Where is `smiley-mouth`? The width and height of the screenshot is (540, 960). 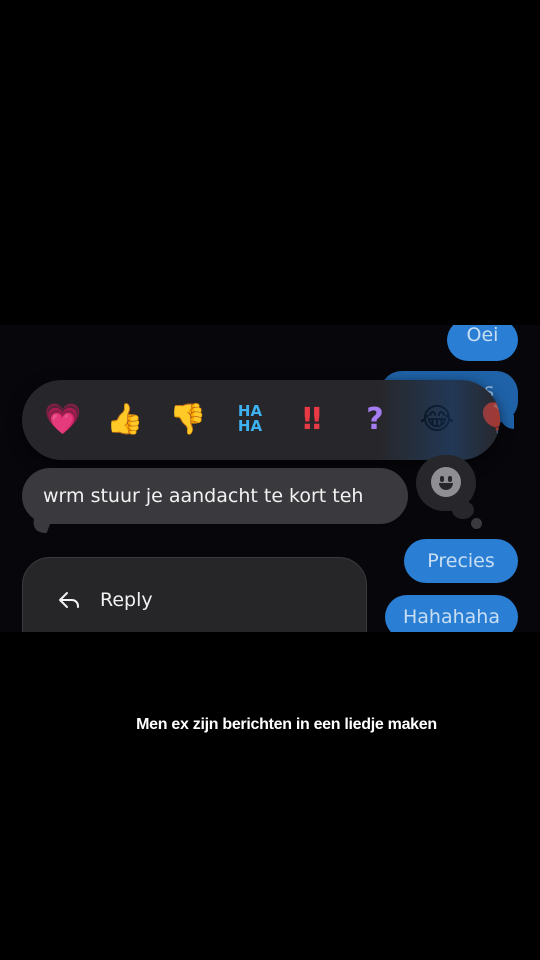 smiley-mouth is located at coordinates (446, 486).